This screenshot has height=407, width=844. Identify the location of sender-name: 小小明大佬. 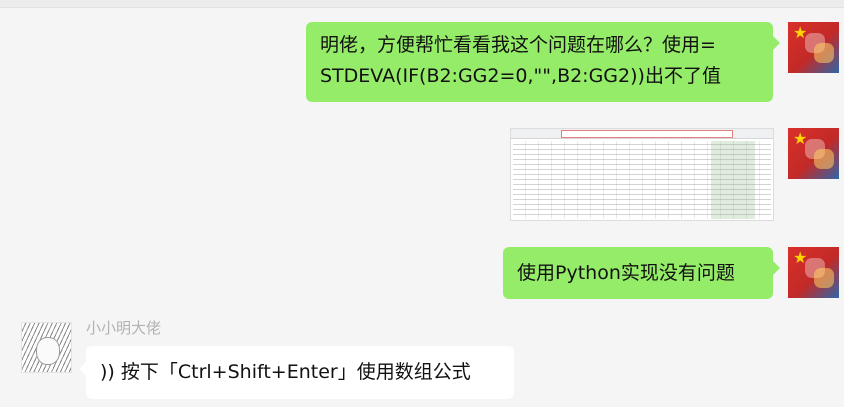
(124, 328).